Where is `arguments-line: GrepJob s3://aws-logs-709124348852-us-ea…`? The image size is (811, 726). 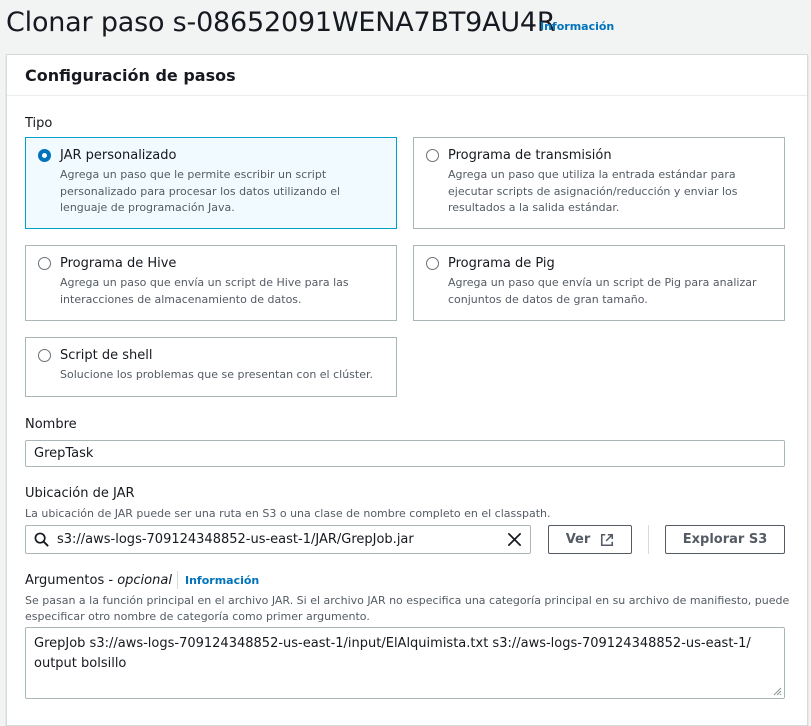 arguments-line: GrepJob s3://aws-logs-709124348852-us-ea… is located at coordinates (392, 643).